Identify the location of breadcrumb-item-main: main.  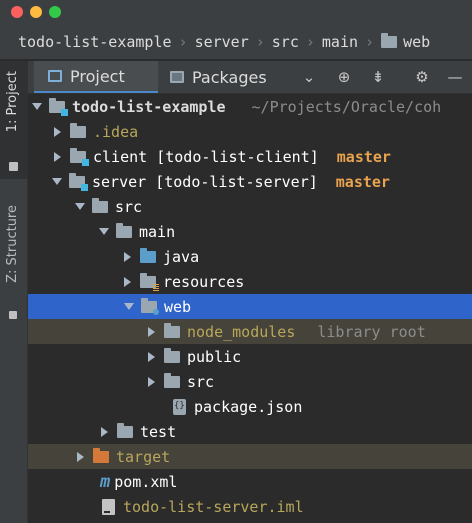
(340, 42).